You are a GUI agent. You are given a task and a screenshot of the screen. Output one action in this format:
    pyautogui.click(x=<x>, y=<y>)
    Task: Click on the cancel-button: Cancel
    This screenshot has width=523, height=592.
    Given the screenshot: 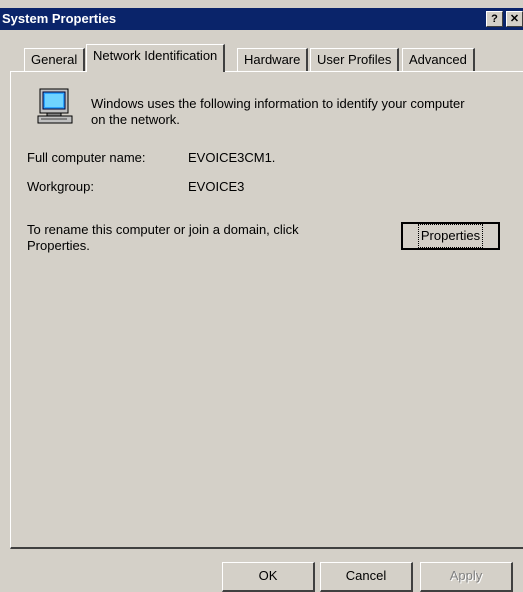 What is the action you would take?
    pyautogui.click(x=366, y=577)
    